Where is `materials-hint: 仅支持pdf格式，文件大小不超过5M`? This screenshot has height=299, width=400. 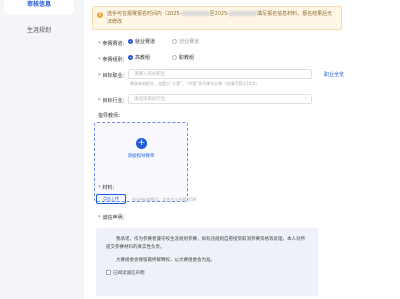 materials-hint: 仅支持pdf格式，文件大小不超过5M is located at coordinates (164, 199).